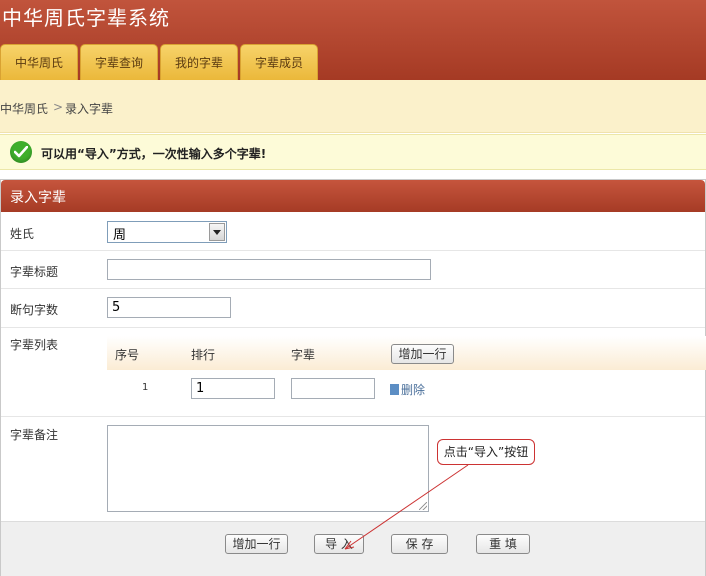  Describe the element at coordinates (423, 506) in the screenshot. I see `resize-grip-icon` at that location.